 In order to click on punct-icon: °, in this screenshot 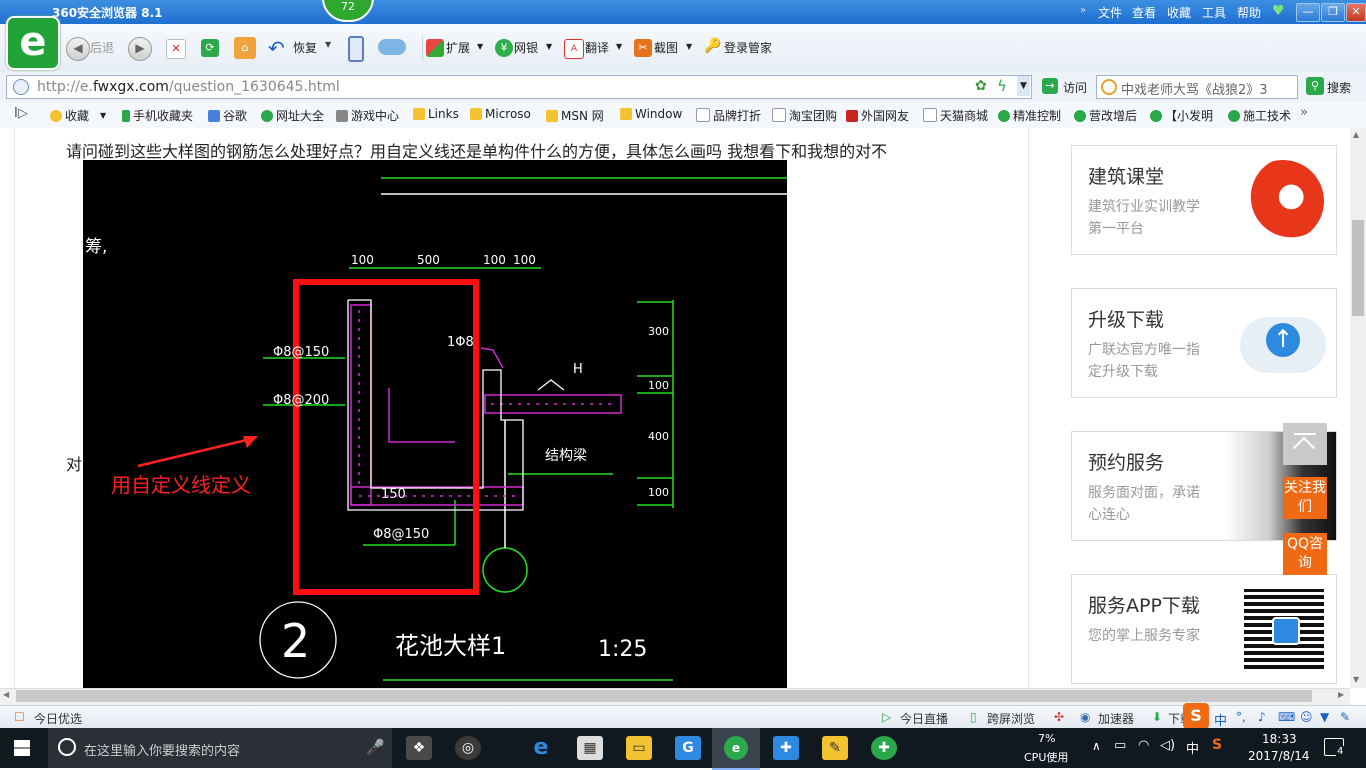, I will do `click(1241, 717)`.